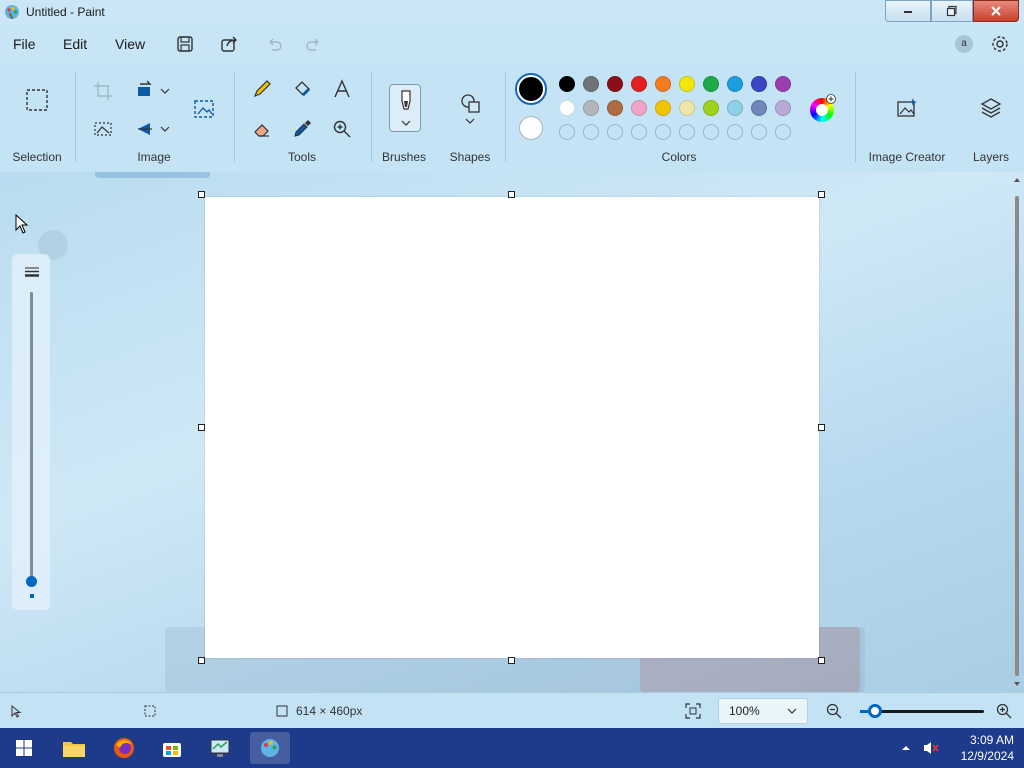  What do you see at coordinates (531, 128) in the screenshot?
I see `secondary-color-selector` at bounding box center [531, 128].